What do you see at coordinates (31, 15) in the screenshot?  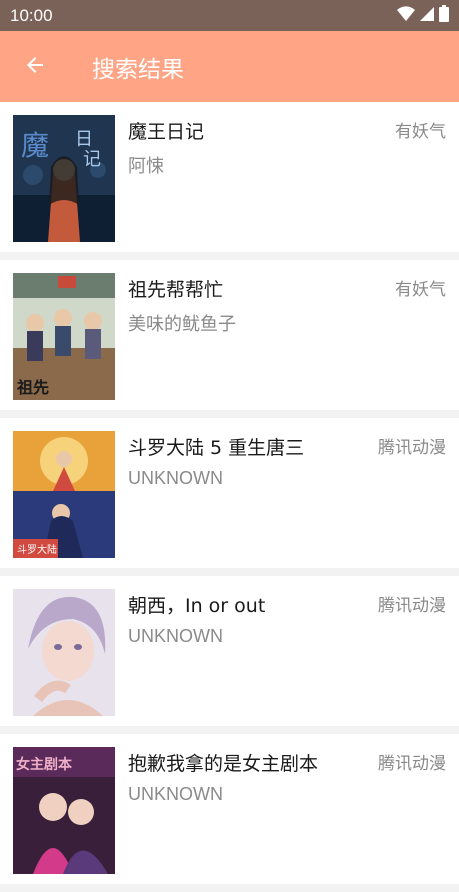 I see `status-time: 10:00` at bounding box center [31, 15].